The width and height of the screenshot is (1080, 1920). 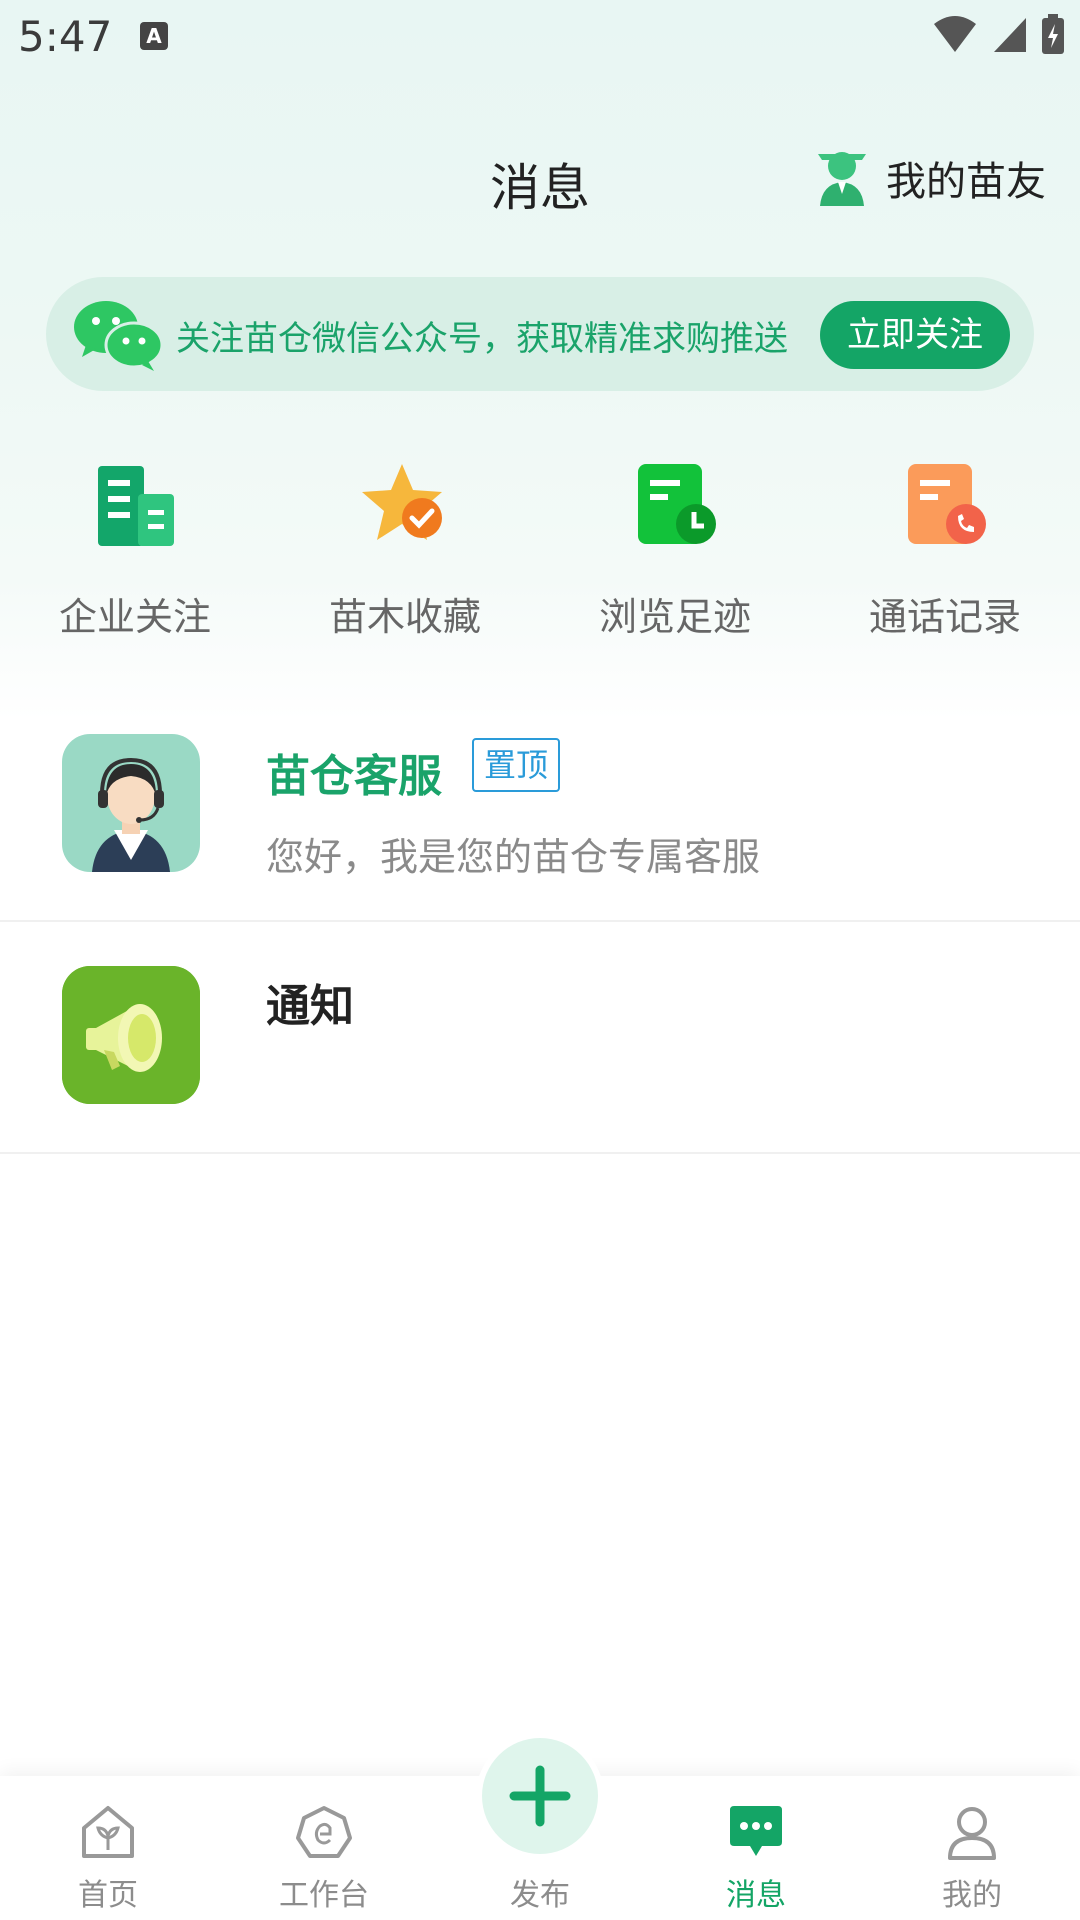 I want to click on star-check-icon, so click(x=402, y=502).